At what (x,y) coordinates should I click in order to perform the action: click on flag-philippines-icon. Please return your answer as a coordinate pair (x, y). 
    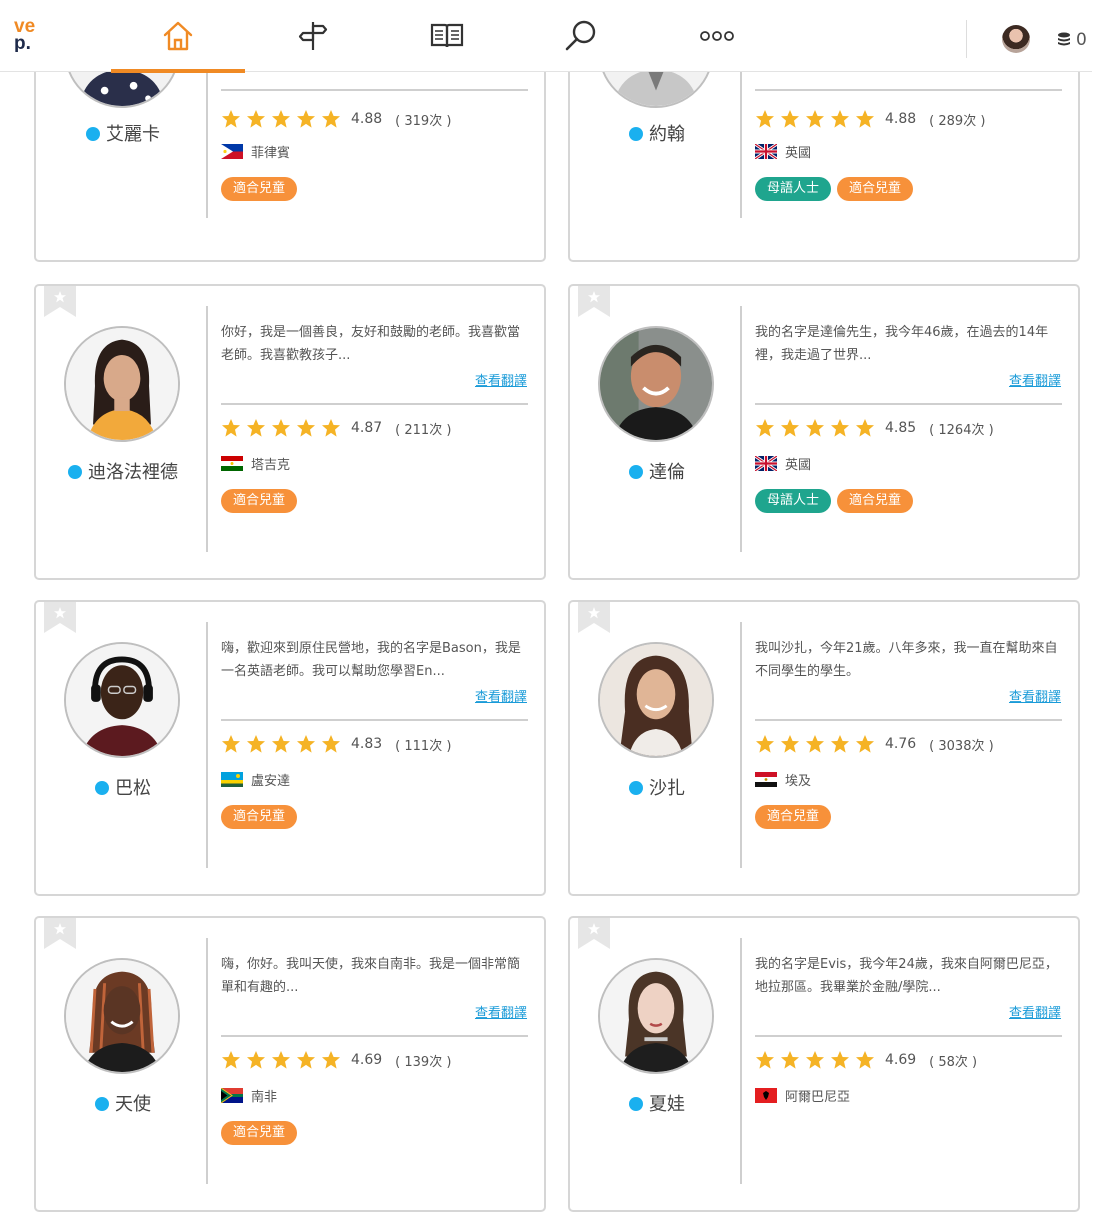
    Looking at the image, I should click on (232, 151).